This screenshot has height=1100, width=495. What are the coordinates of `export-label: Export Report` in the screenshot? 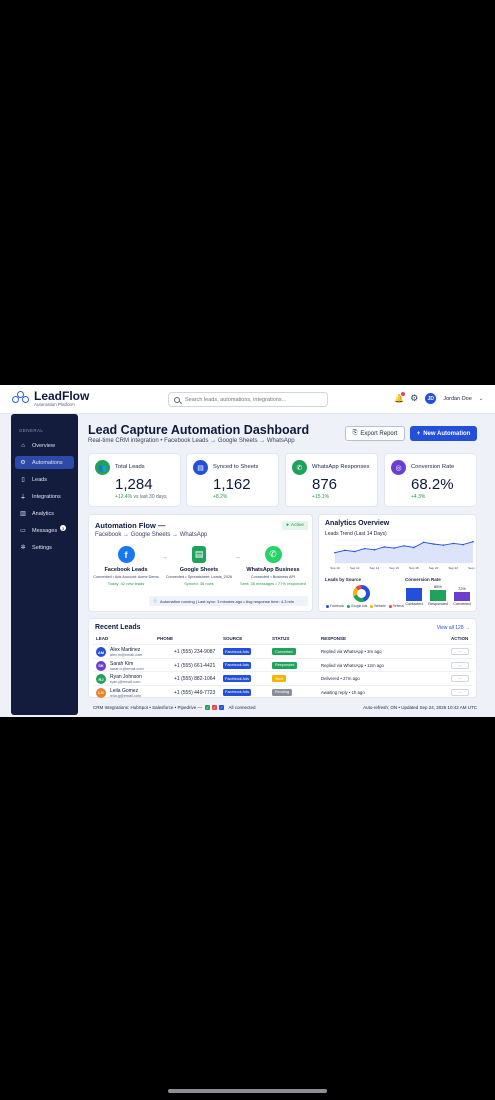 It's located at (379, 433).